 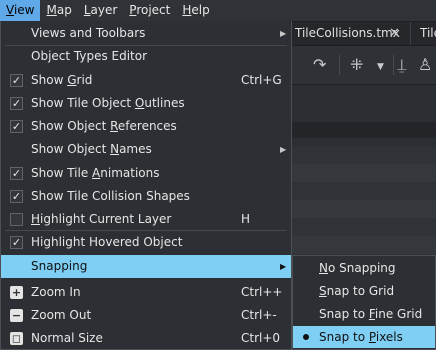 I want to click on menu-item-label: Snapping, so click(x=59, y=266).